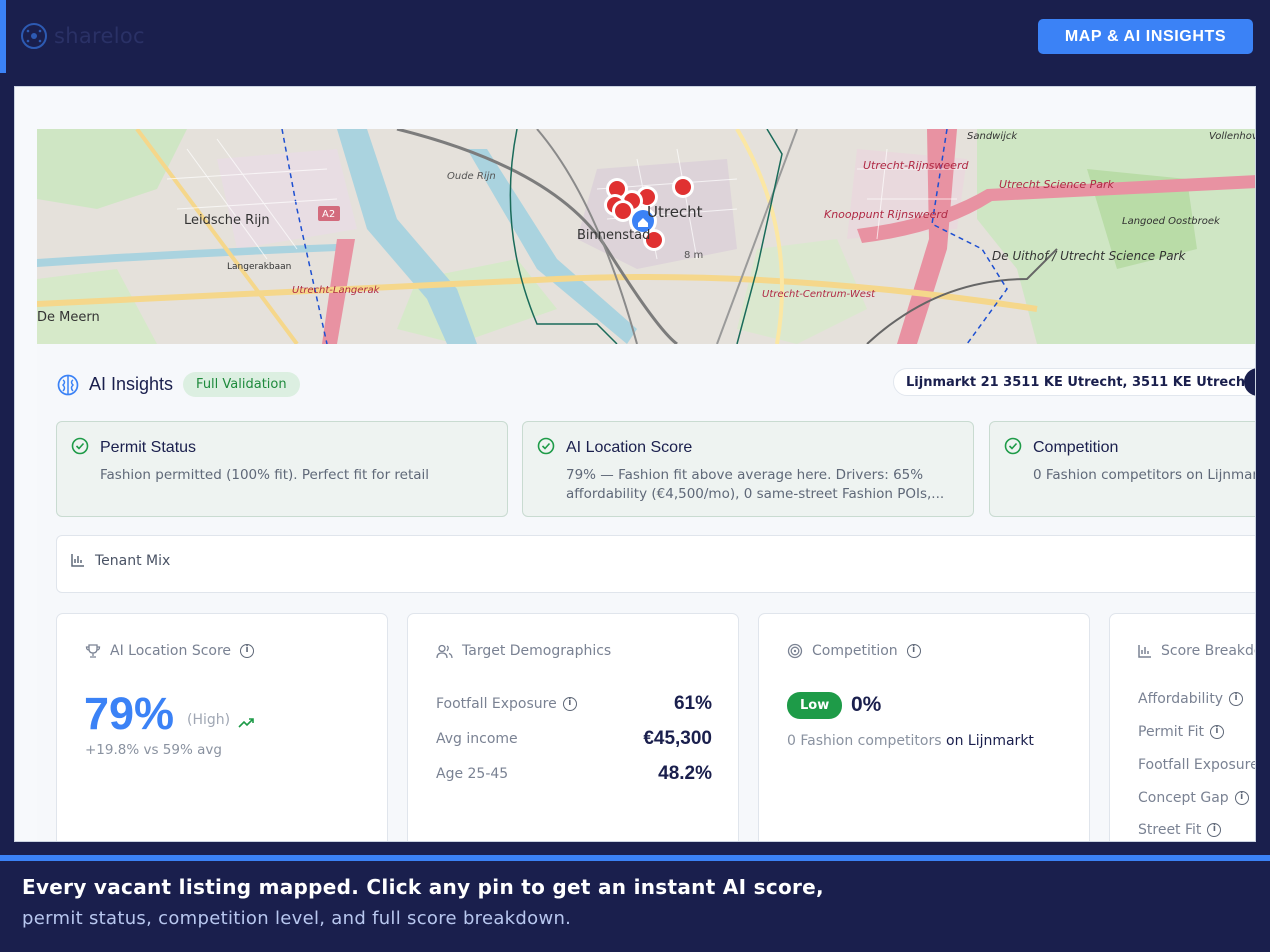 The width and height of the screenshot is (1270, 952). Describe the element at coordinates (328, 214) in the screenshot. I see `svg-text: A2` at that location.